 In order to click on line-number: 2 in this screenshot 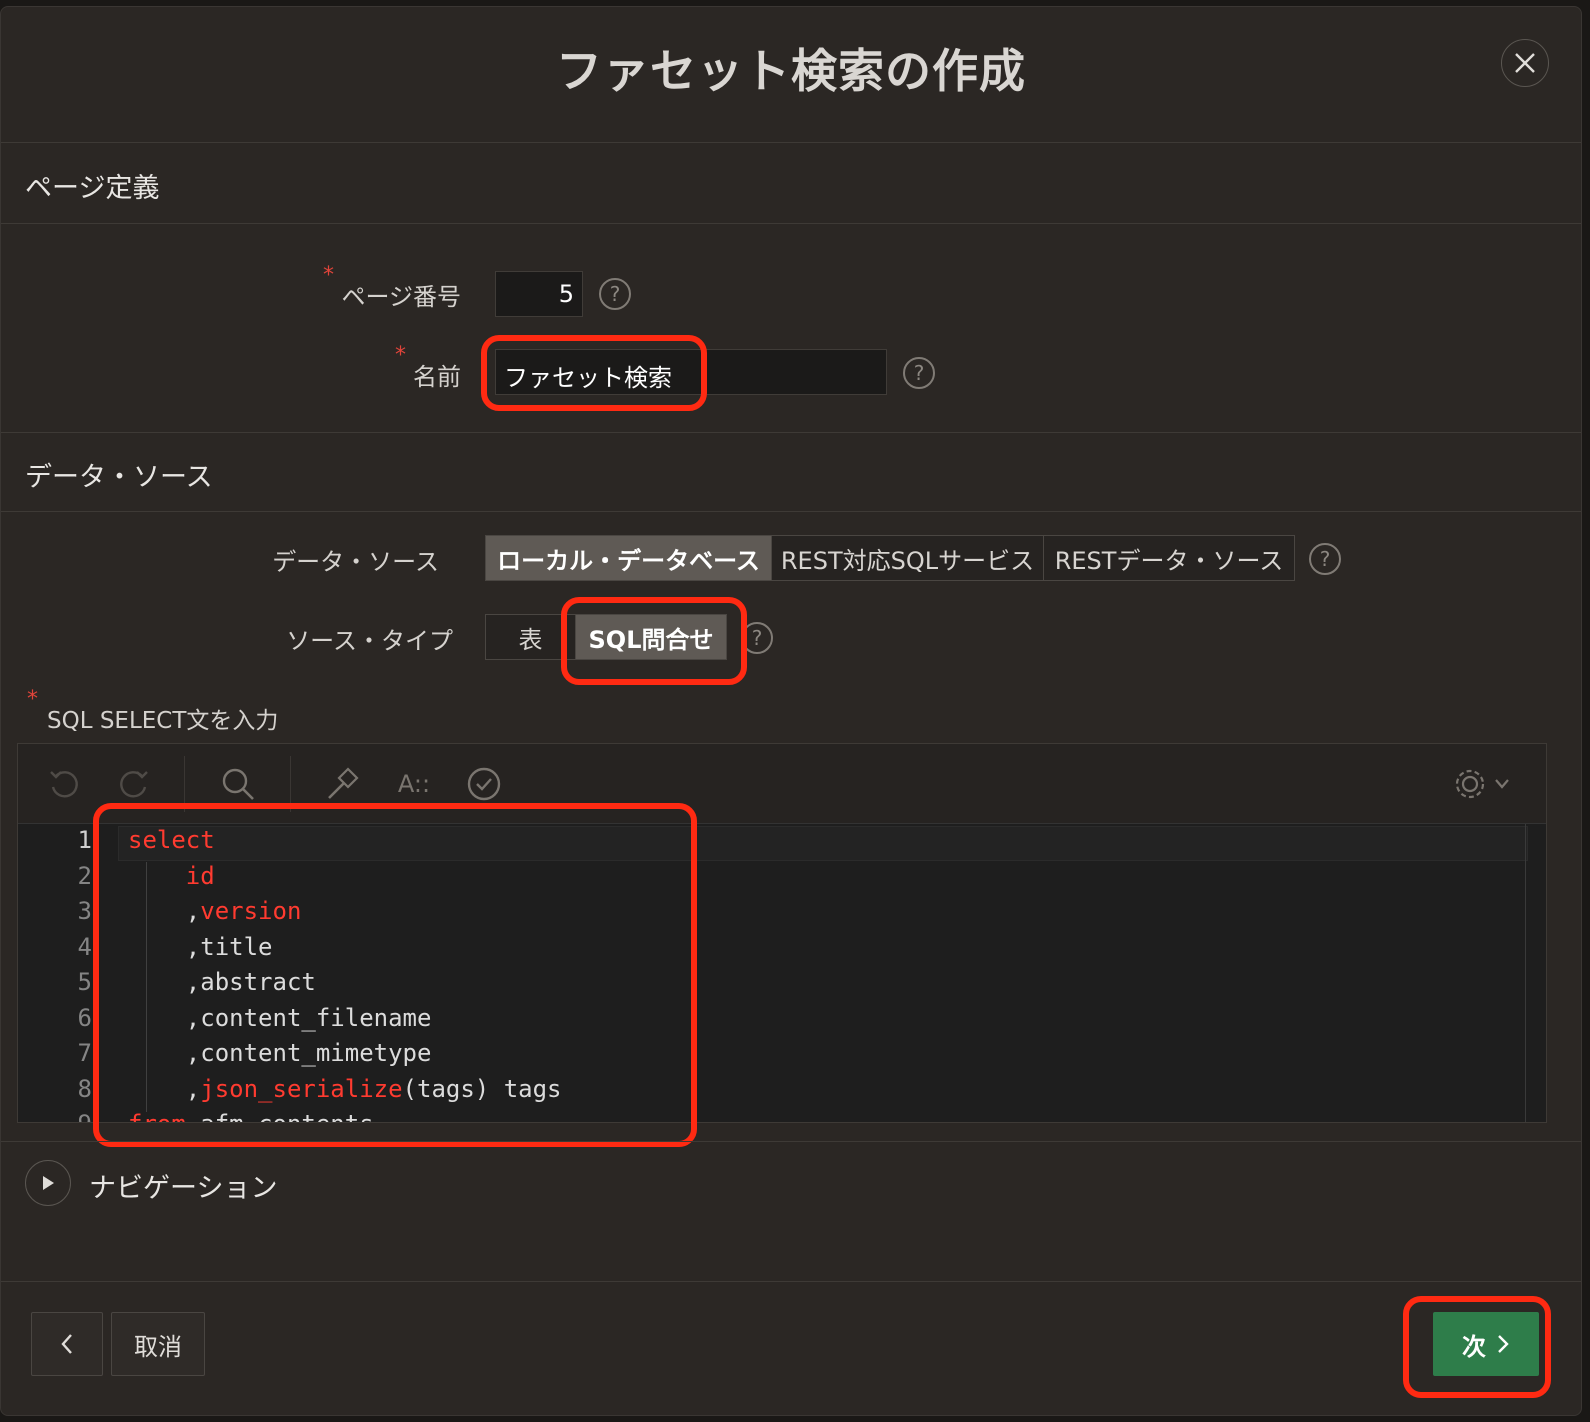, I will do `click(84, 876)`.